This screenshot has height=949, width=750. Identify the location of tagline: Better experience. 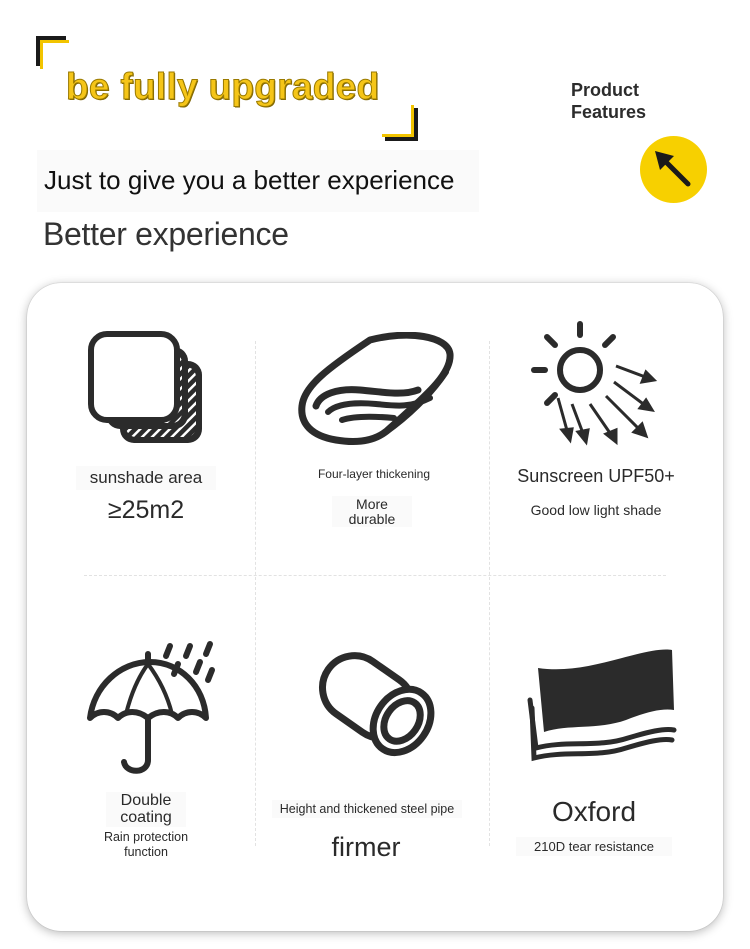
(166, 234).